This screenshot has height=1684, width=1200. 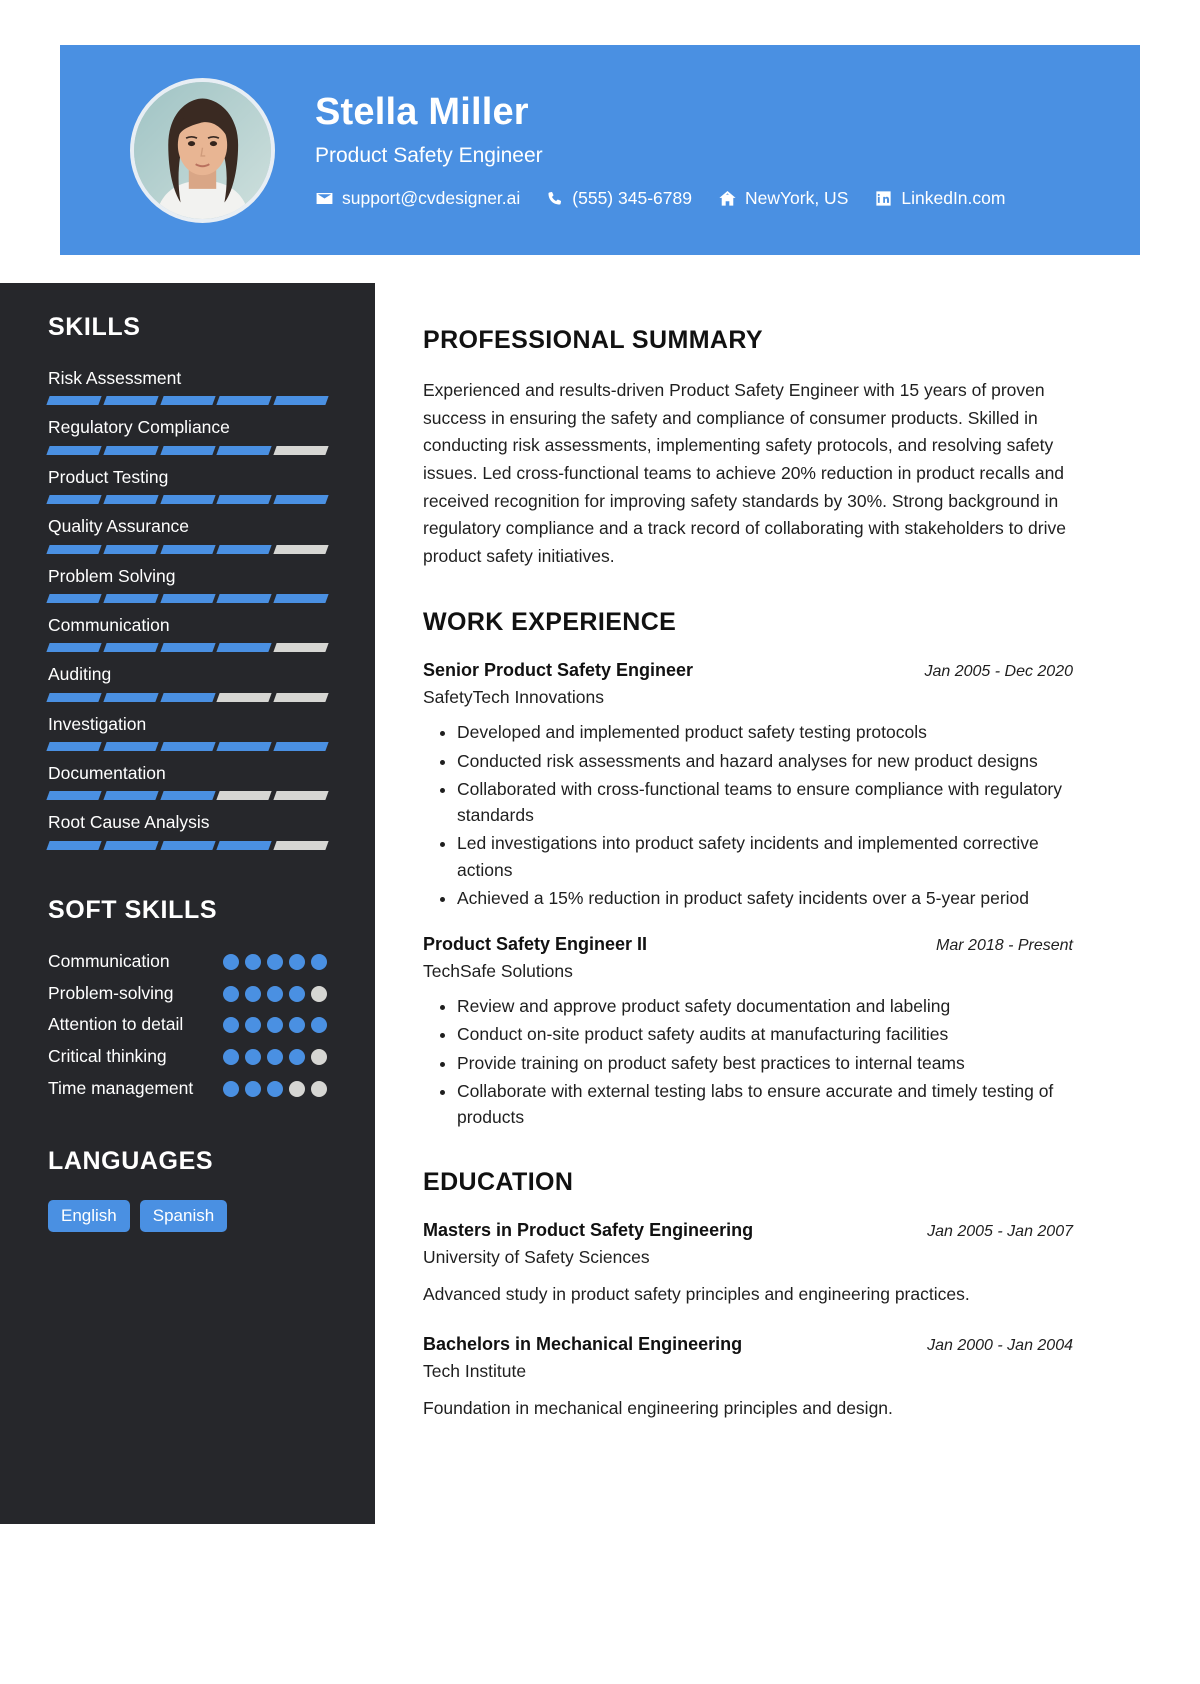 I want to click on home-icon, so click(x=727, y=198).